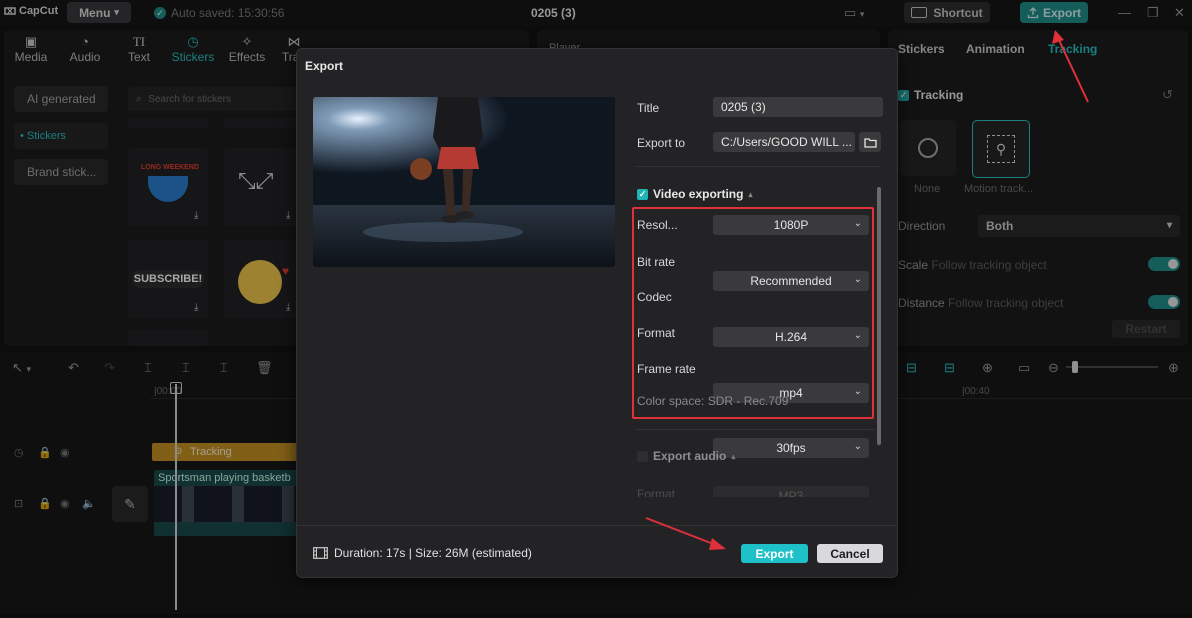  What do you see at coordinates (1070, 66) in the screenshot?
I see `arrow-to-top-export` at bounding box center [1070, 66].